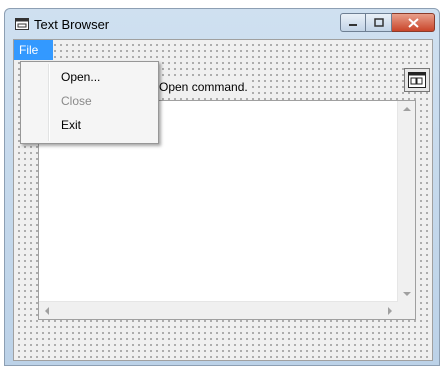  I want to click on horizontal-scrollbar, so click(218, 310).